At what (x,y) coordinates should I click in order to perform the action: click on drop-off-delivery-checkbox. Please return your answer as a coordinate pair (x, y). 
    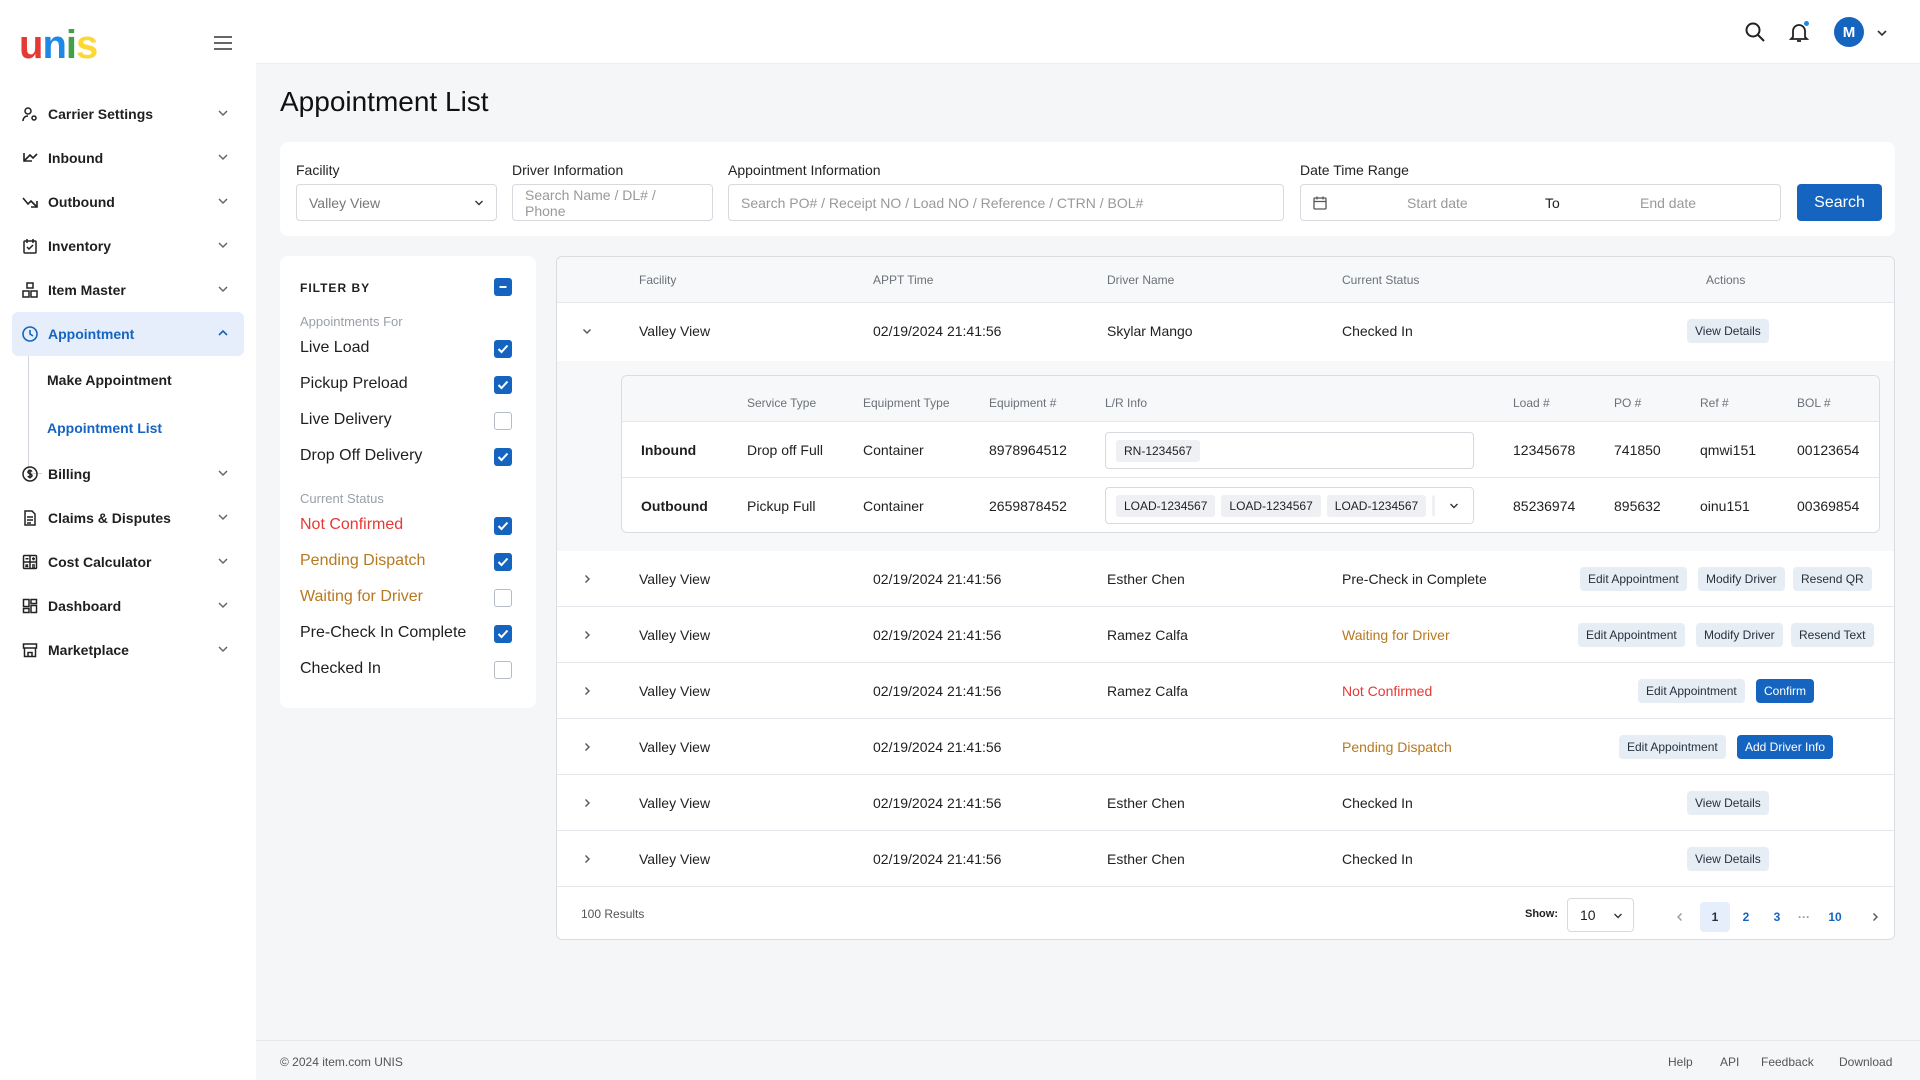
    Looking at the image, I should click on (503, 457).